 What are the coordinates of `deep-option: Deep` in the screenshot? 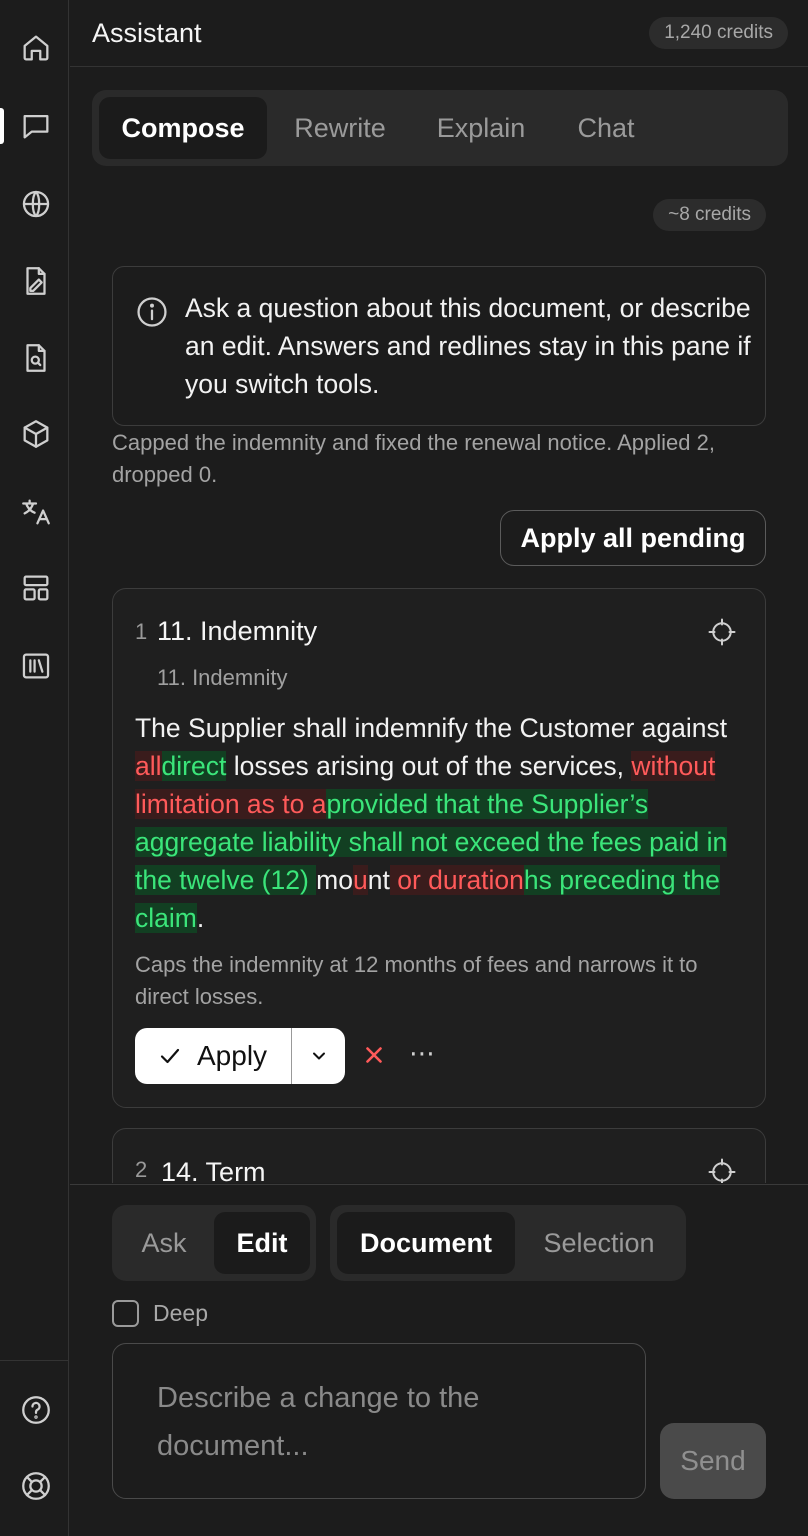 It's located at (160, 1313).